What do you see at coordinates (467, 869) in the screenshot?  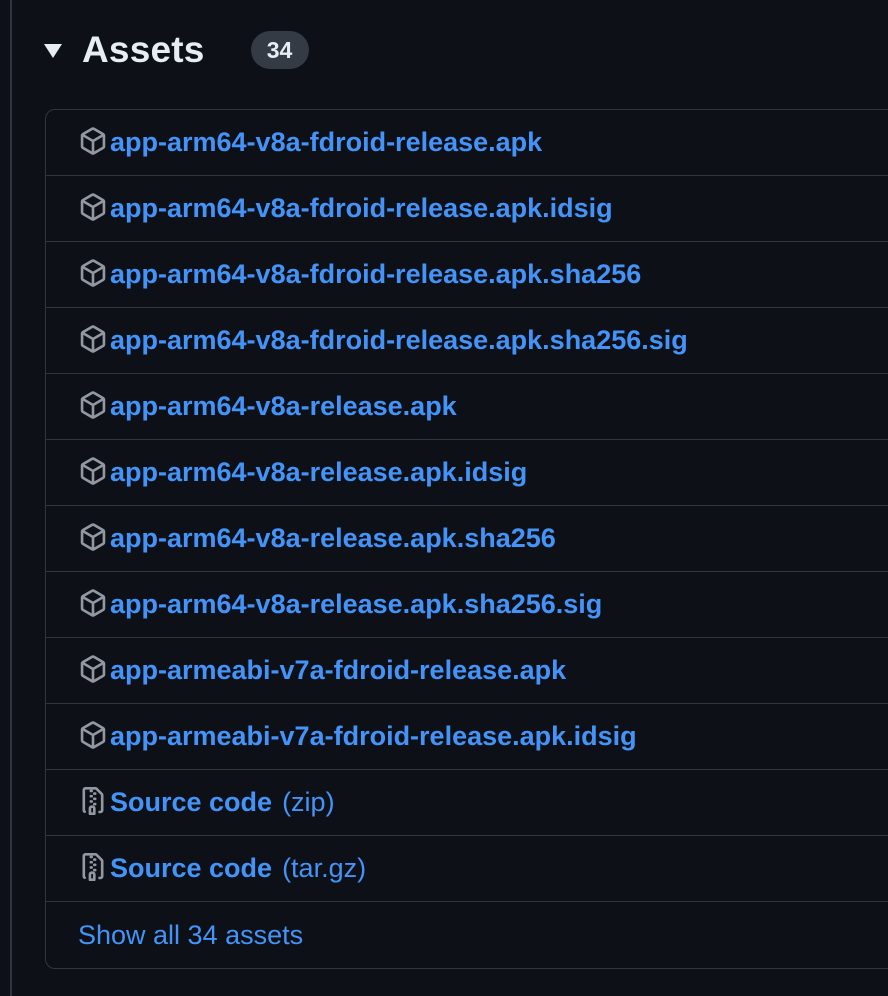 I see `source-row: Source code (tar.gz)` at bounding box center [467, 869].